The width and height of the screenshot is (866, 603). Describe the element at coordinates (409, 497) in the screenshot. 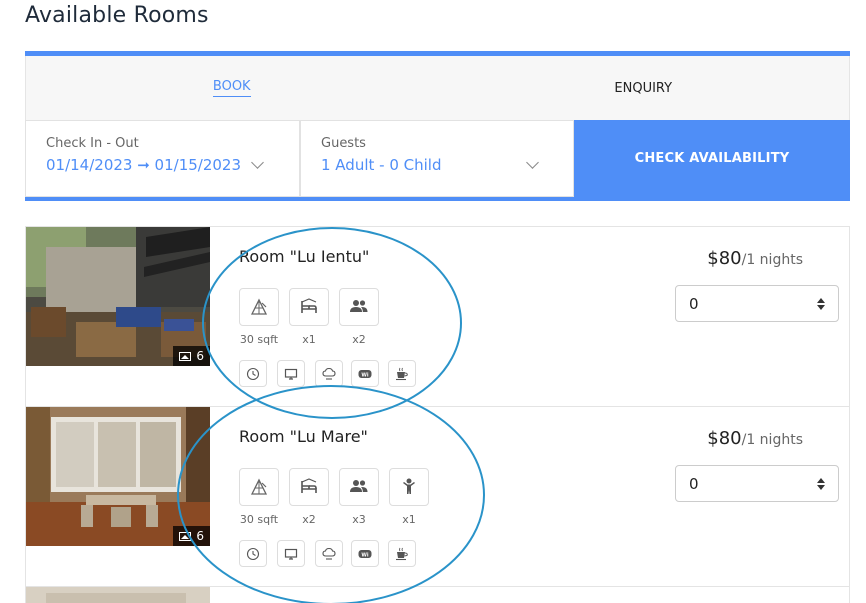

I see `feature-children: x1` at that location.